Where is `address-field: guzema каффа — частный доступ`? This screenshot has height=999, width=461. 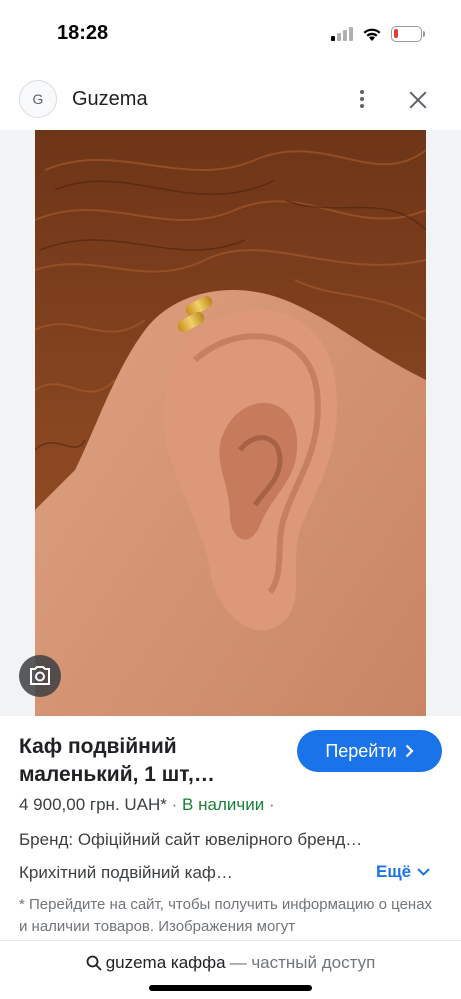
address-field: guzema каффа — частный доступ is located at coordinates (230, 963).